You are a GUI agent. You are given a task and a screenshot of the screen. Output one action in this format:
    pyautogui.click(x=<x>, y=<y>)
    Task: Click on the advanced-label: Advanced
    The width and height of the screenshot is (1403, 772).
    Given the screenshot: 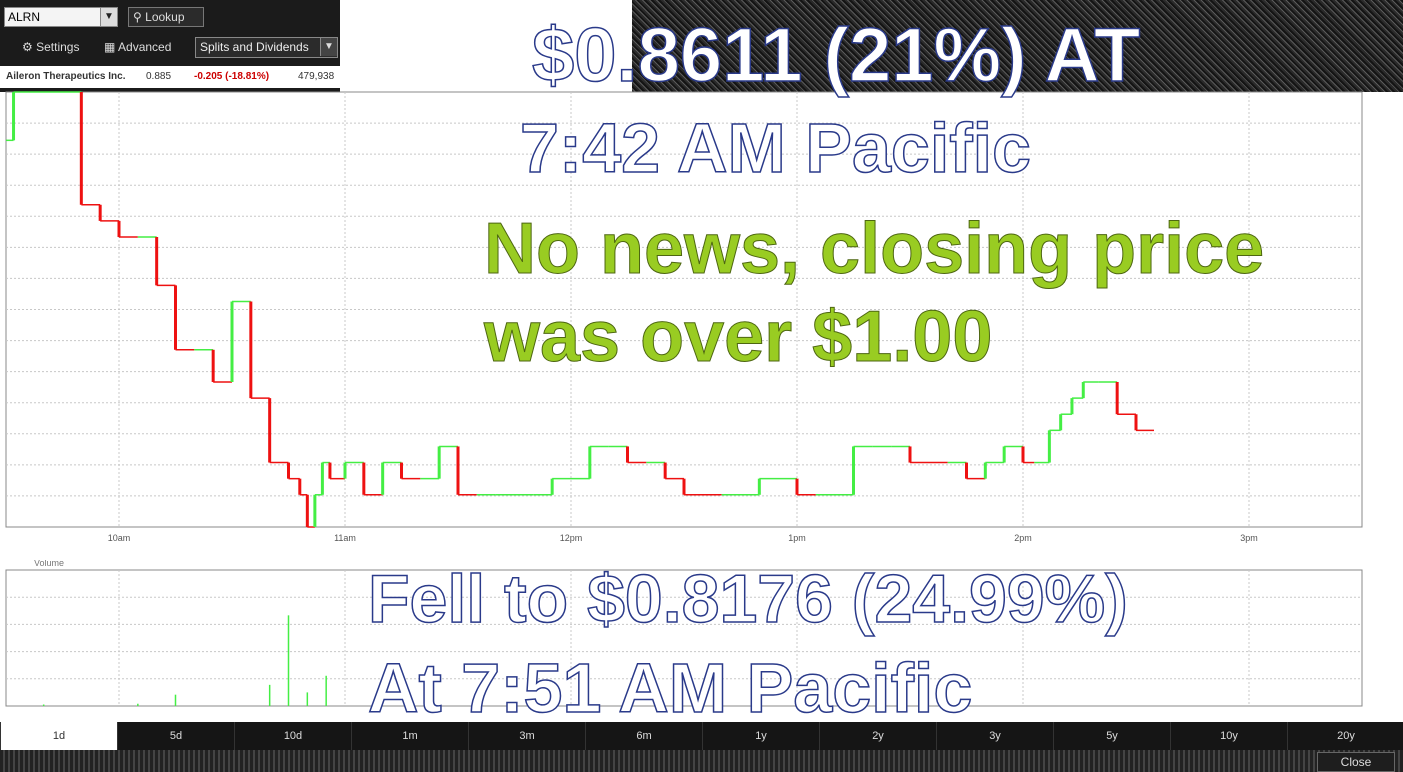 What is the action you would take?
    pyautogui.click(x=145, y=47)
    